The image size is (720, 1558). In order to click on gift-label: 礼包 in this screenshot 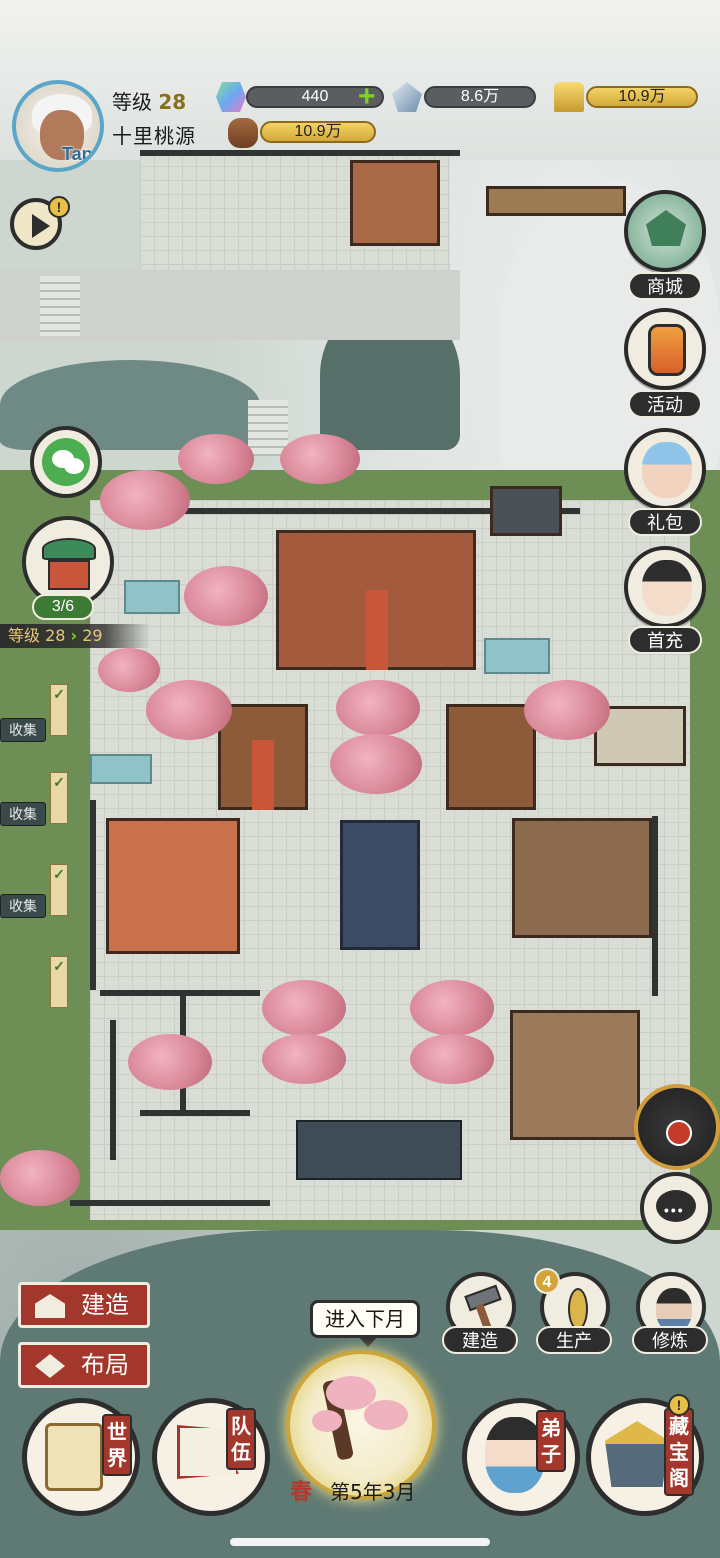, I will do `click(665, 522)`.